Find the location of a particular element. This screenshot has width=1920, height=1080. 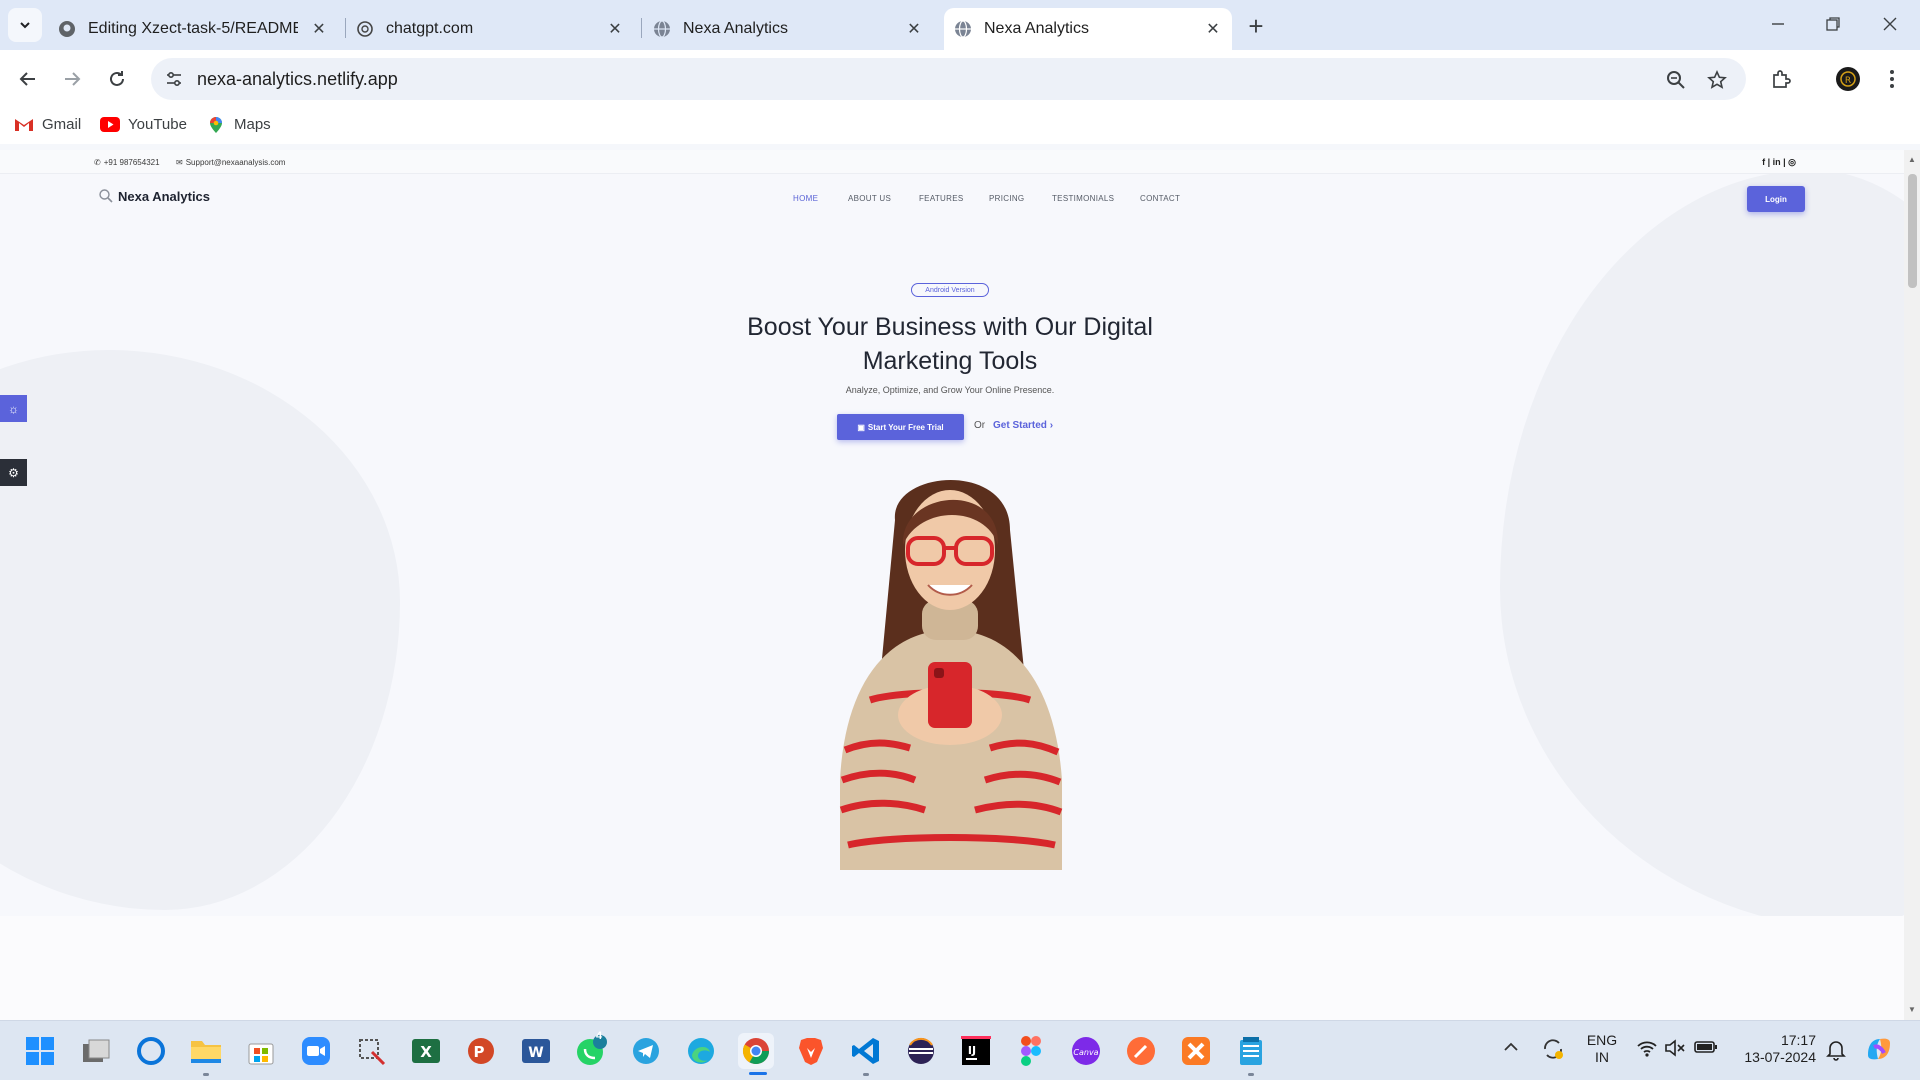

battery-button is located at coordinates (1706, 1048).